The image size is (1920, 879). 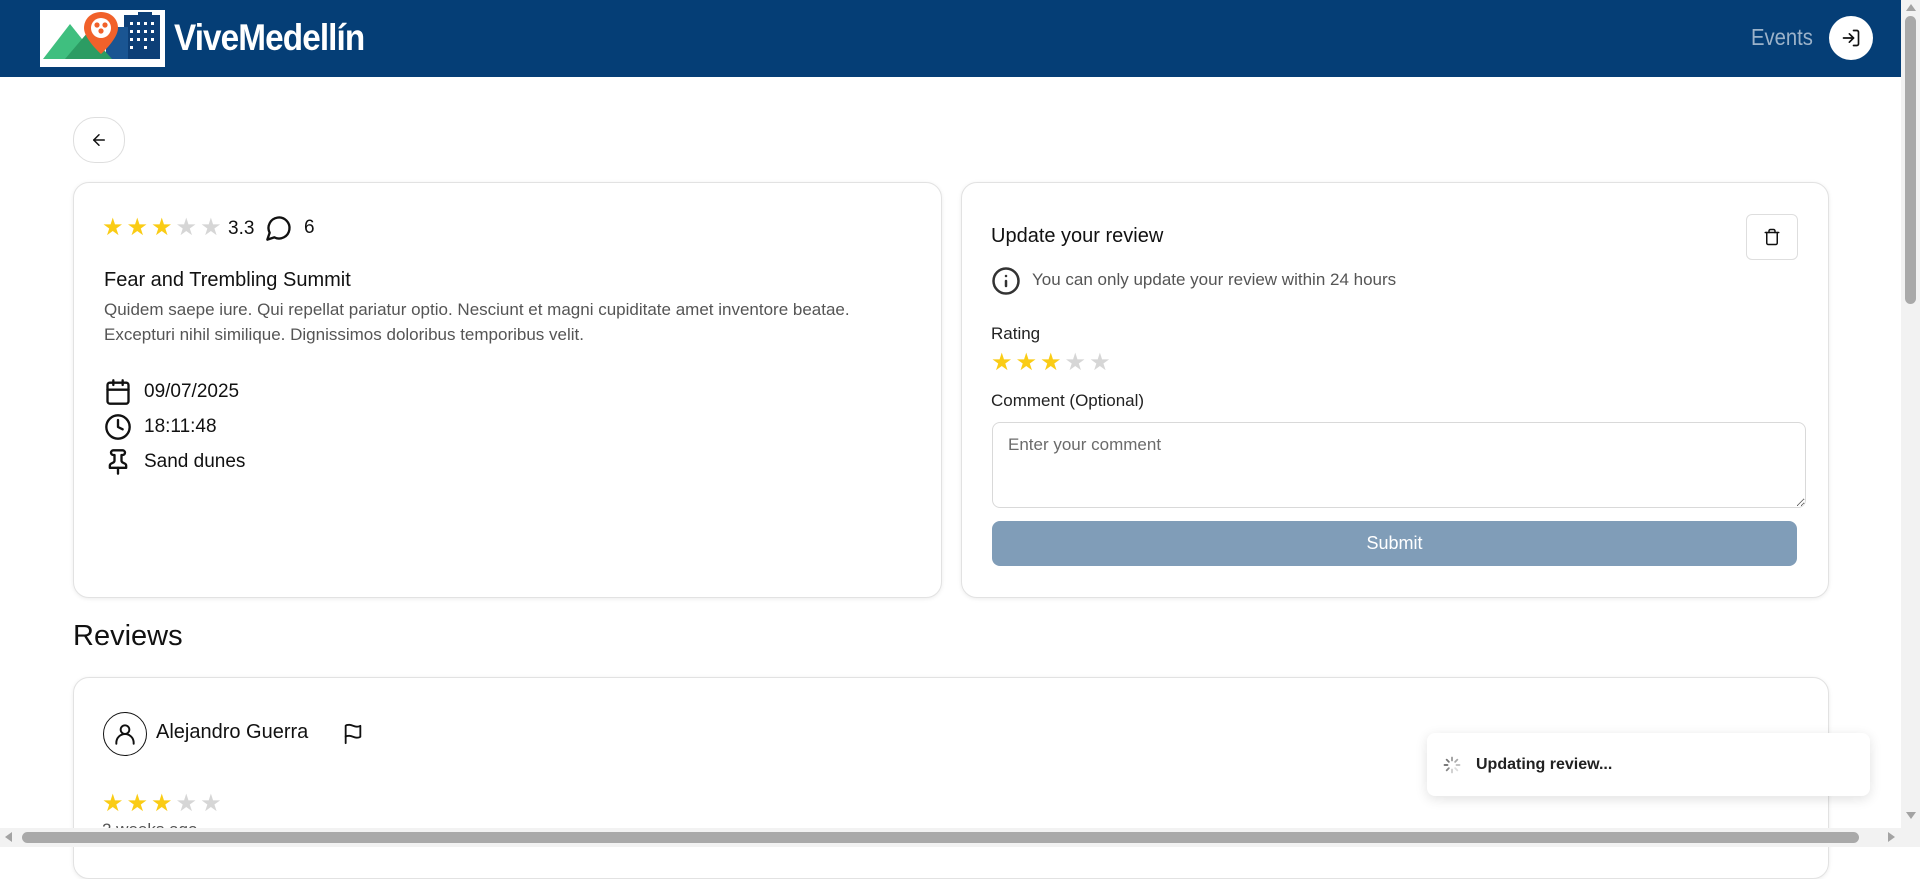 I want to click on flag-icon, so click(x=353, y=734).